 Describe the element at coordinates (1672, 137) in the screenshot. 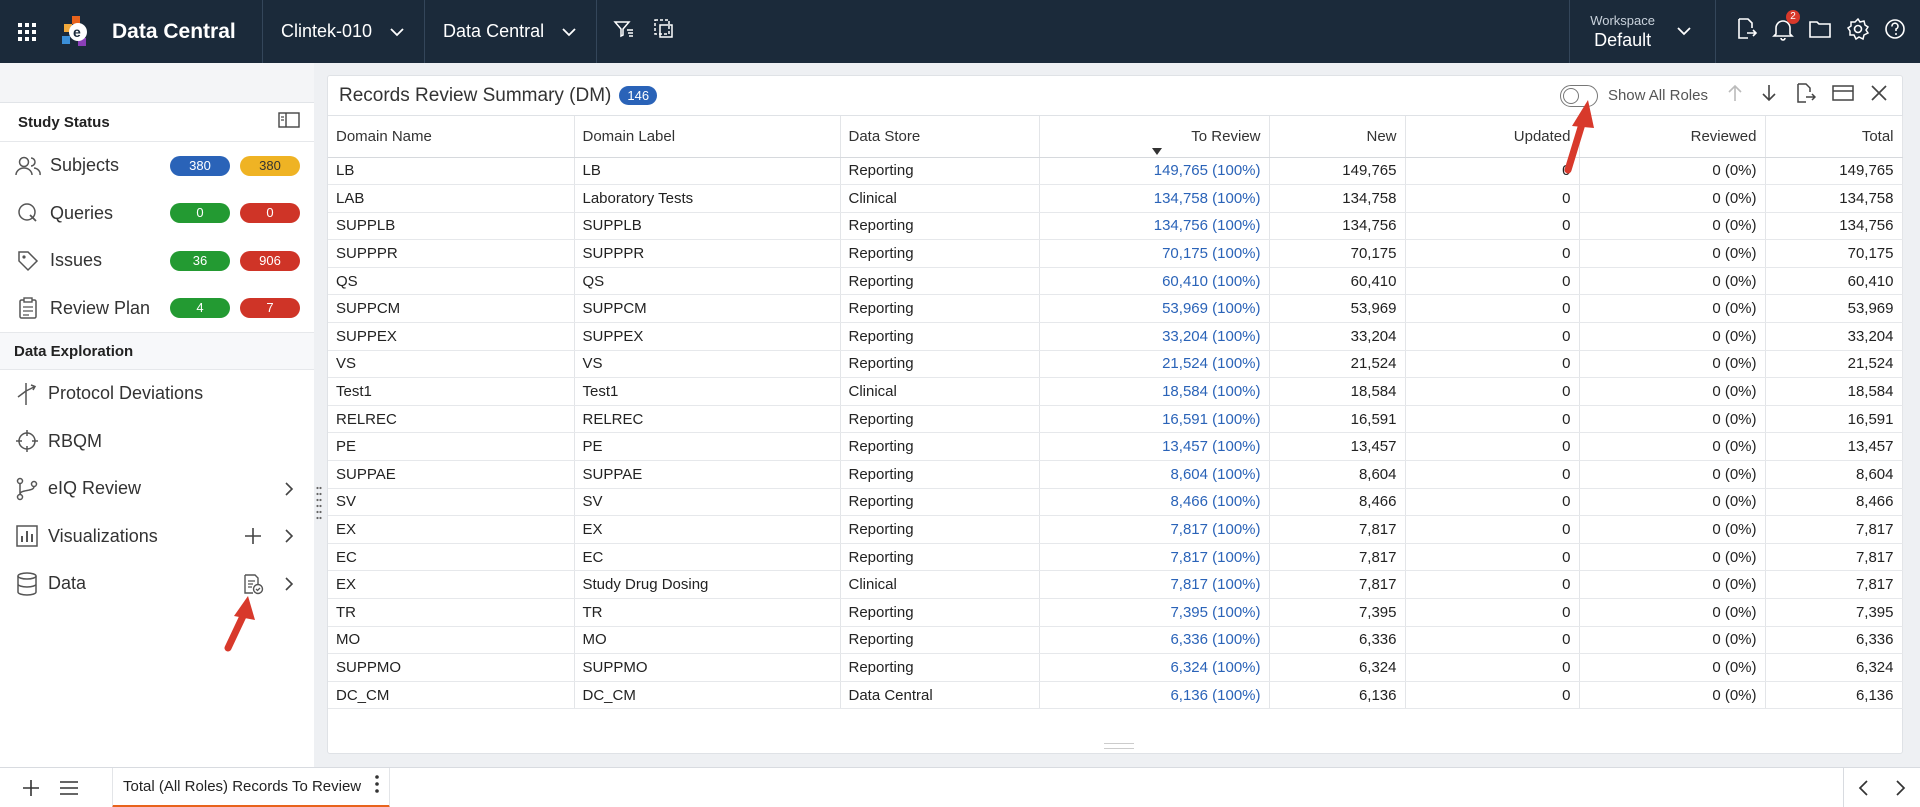

I see `column-header-reviewed: Reviewed` at that location.